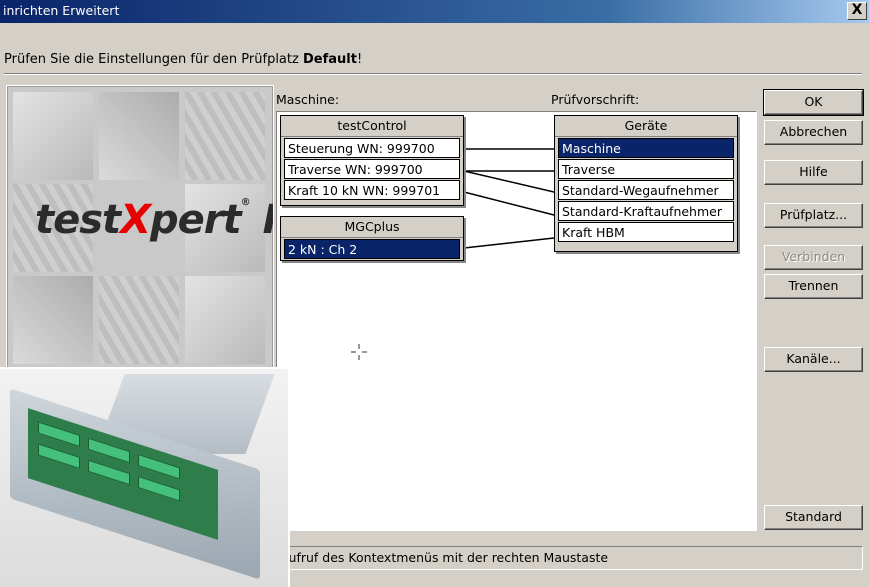 This screenshot has width=869, height=587. Describe the element at coordinates (372, 190) in the screenshot. I see `channel-item: Kraft 10 kN WN: 999701` at that location.